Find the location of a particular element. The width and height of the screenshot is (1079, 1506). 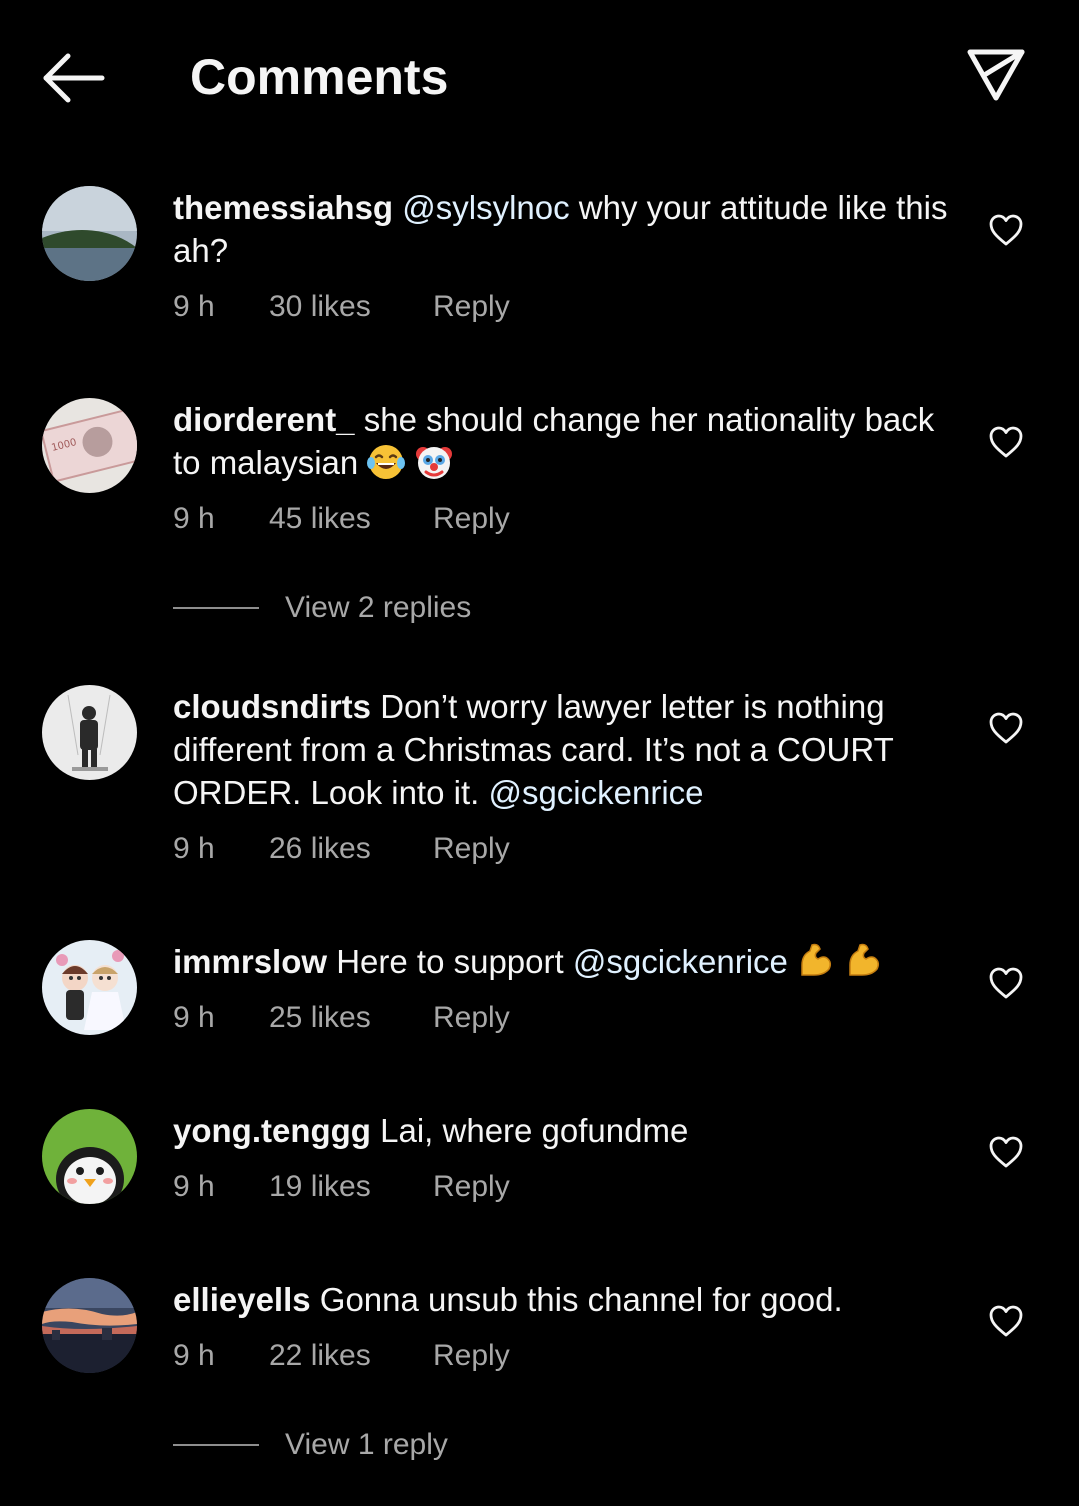

avatar-person-image is located at coordinates (89, 732).